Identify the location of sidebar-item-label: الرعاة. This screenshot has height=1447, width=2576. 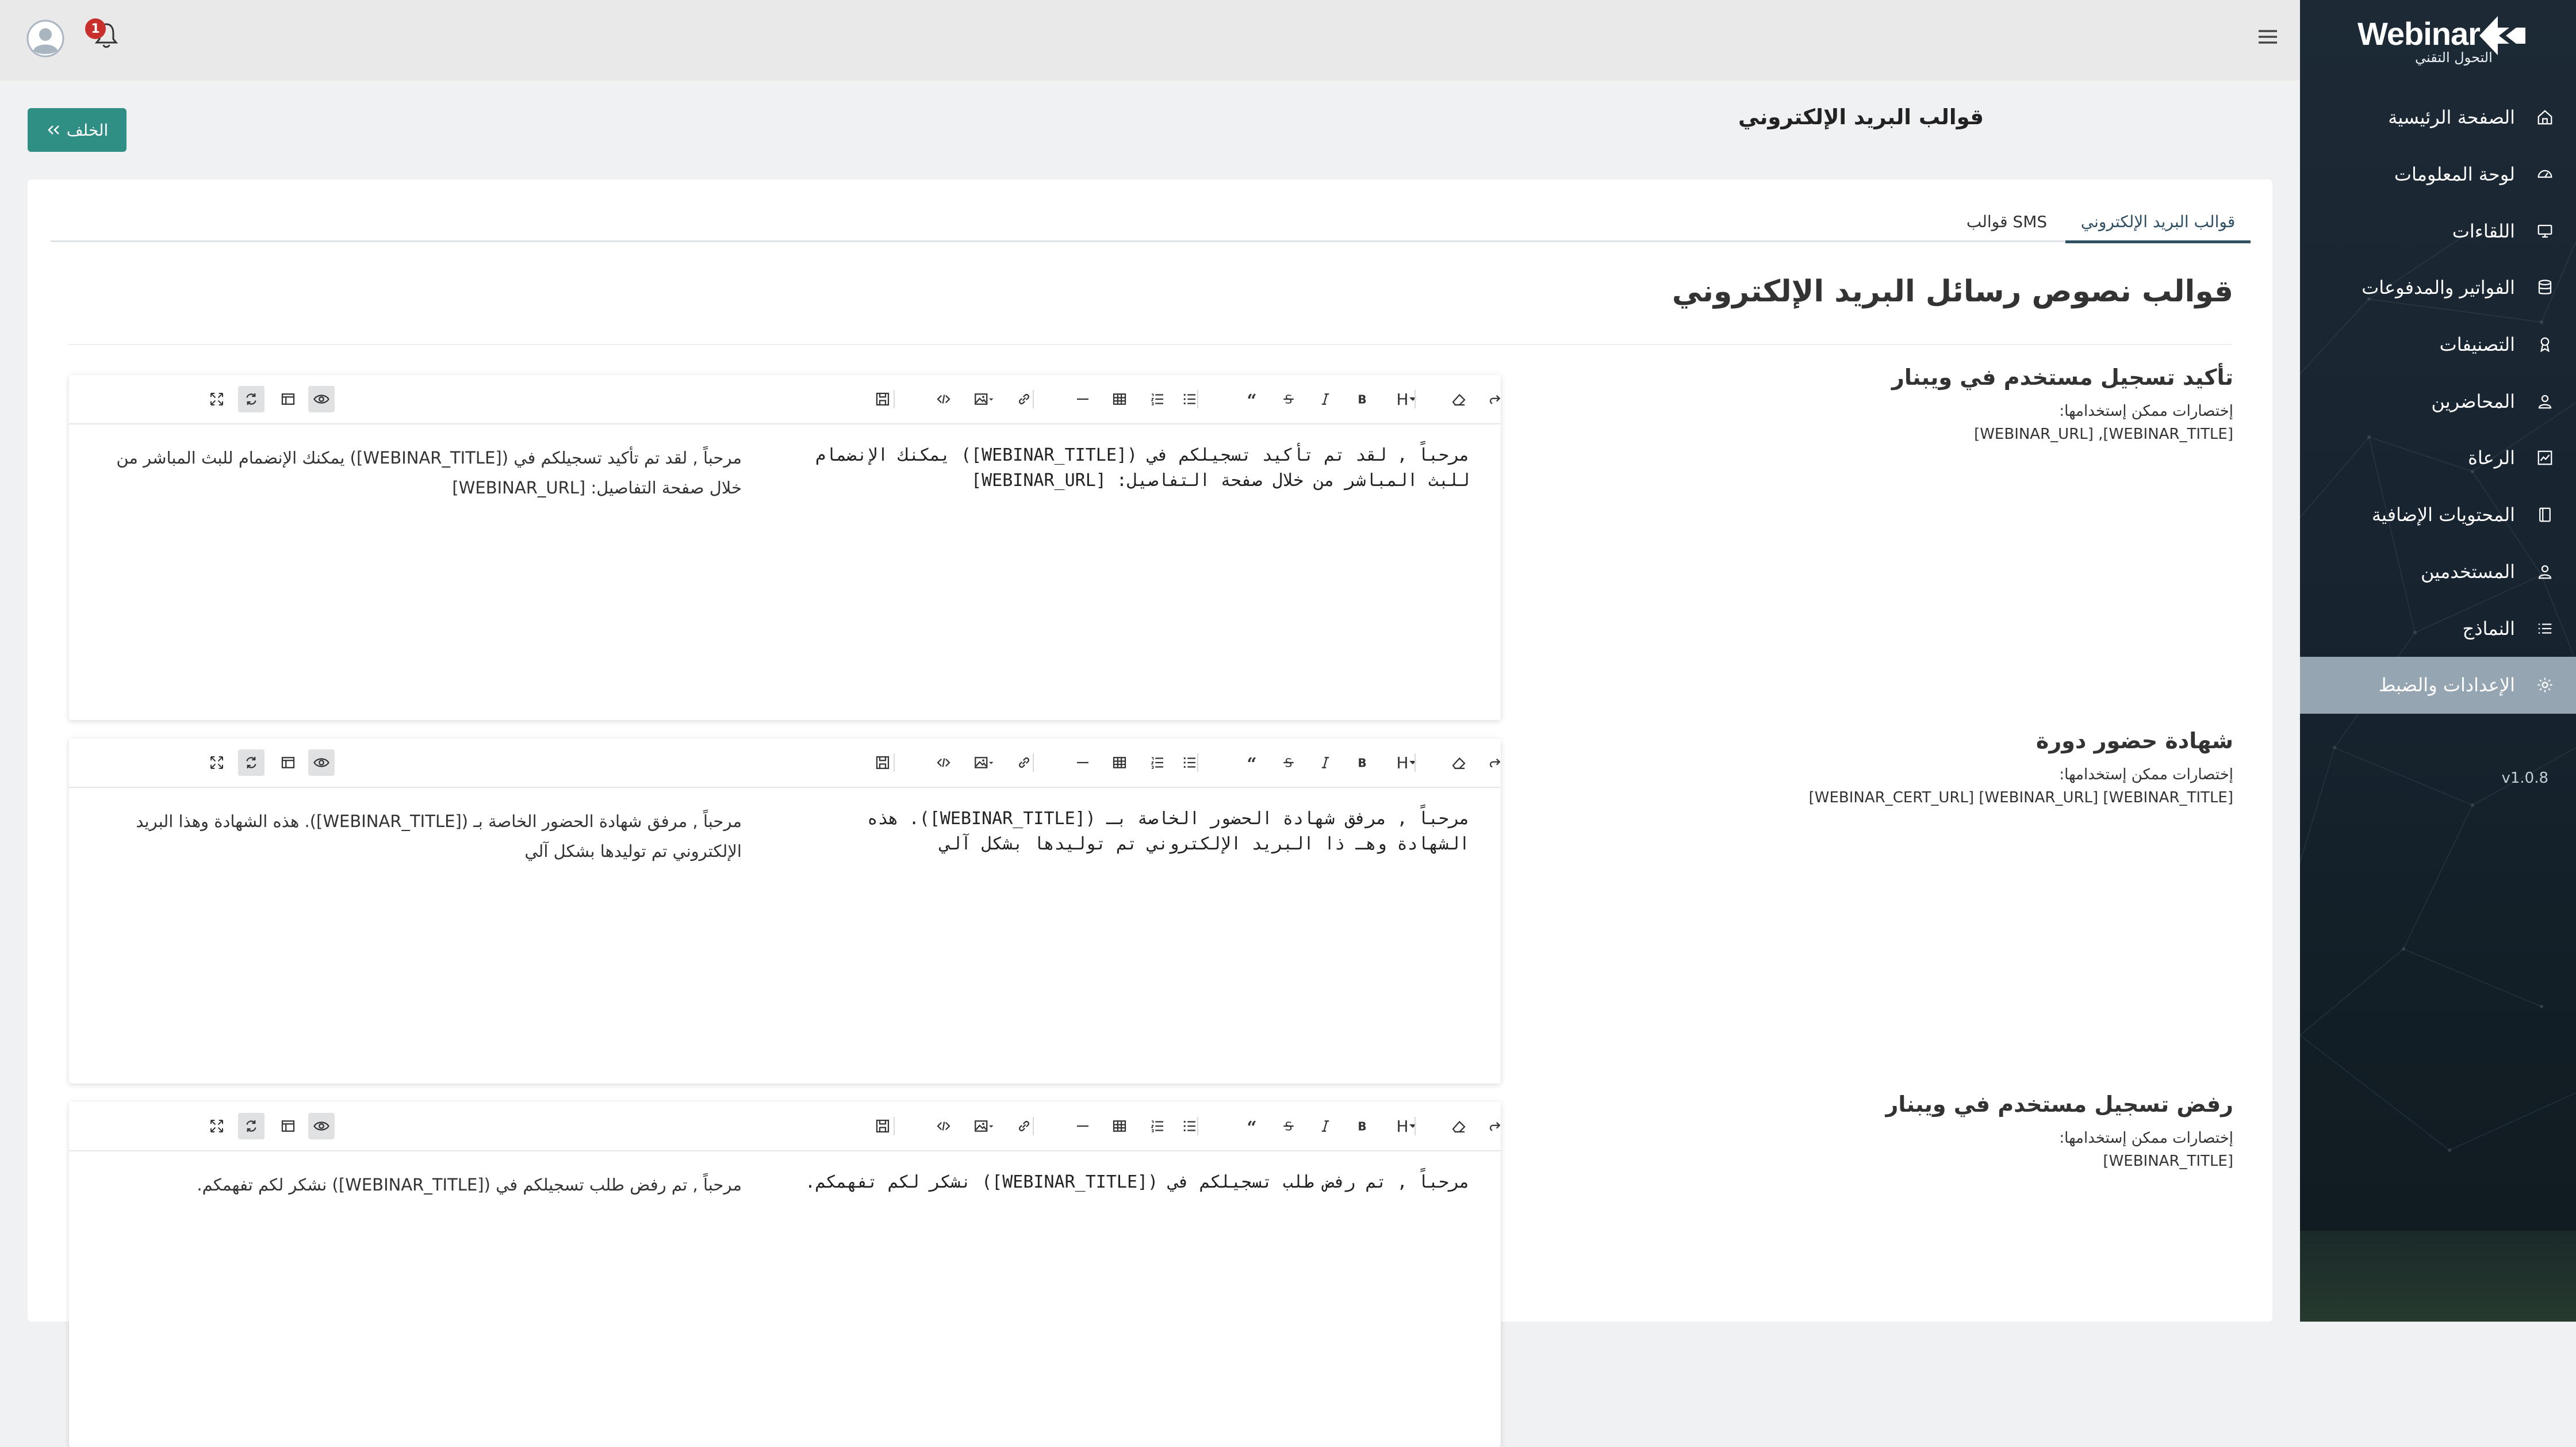
(2491, 458).